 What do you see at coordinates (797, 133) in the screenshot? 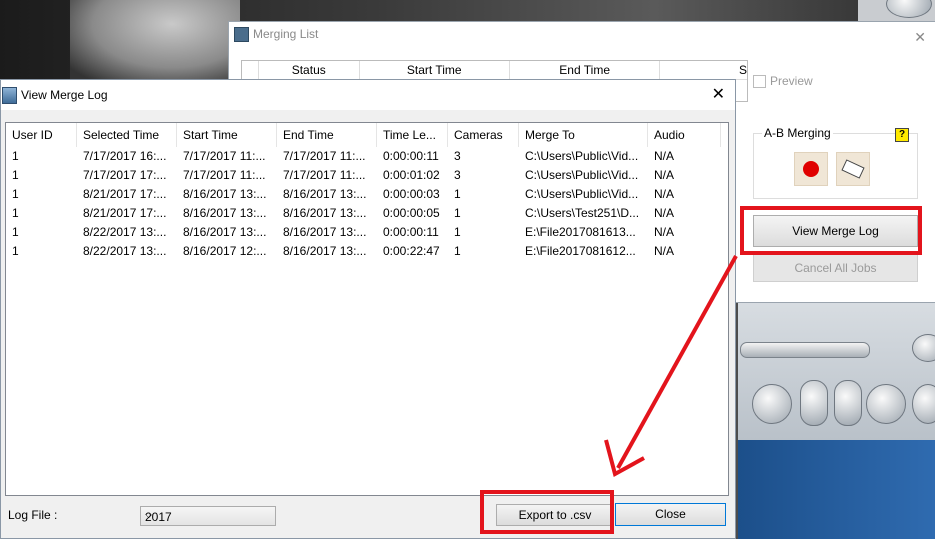
I see `ab-merging-label: A-B Merging` at bounding box center [797, 133].